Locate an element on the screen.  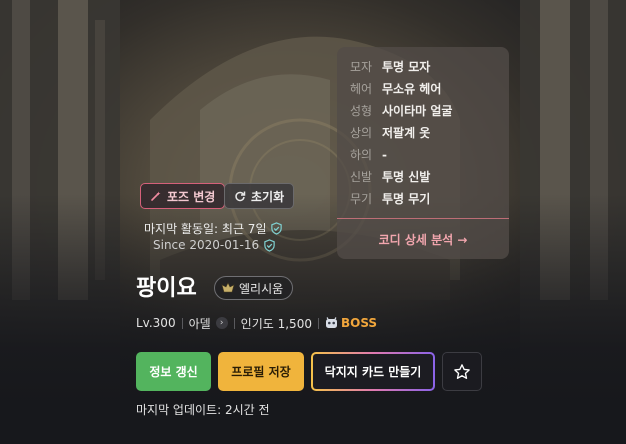
coordi-row-bottom: 하의 - is located at coordinates (368, 154).